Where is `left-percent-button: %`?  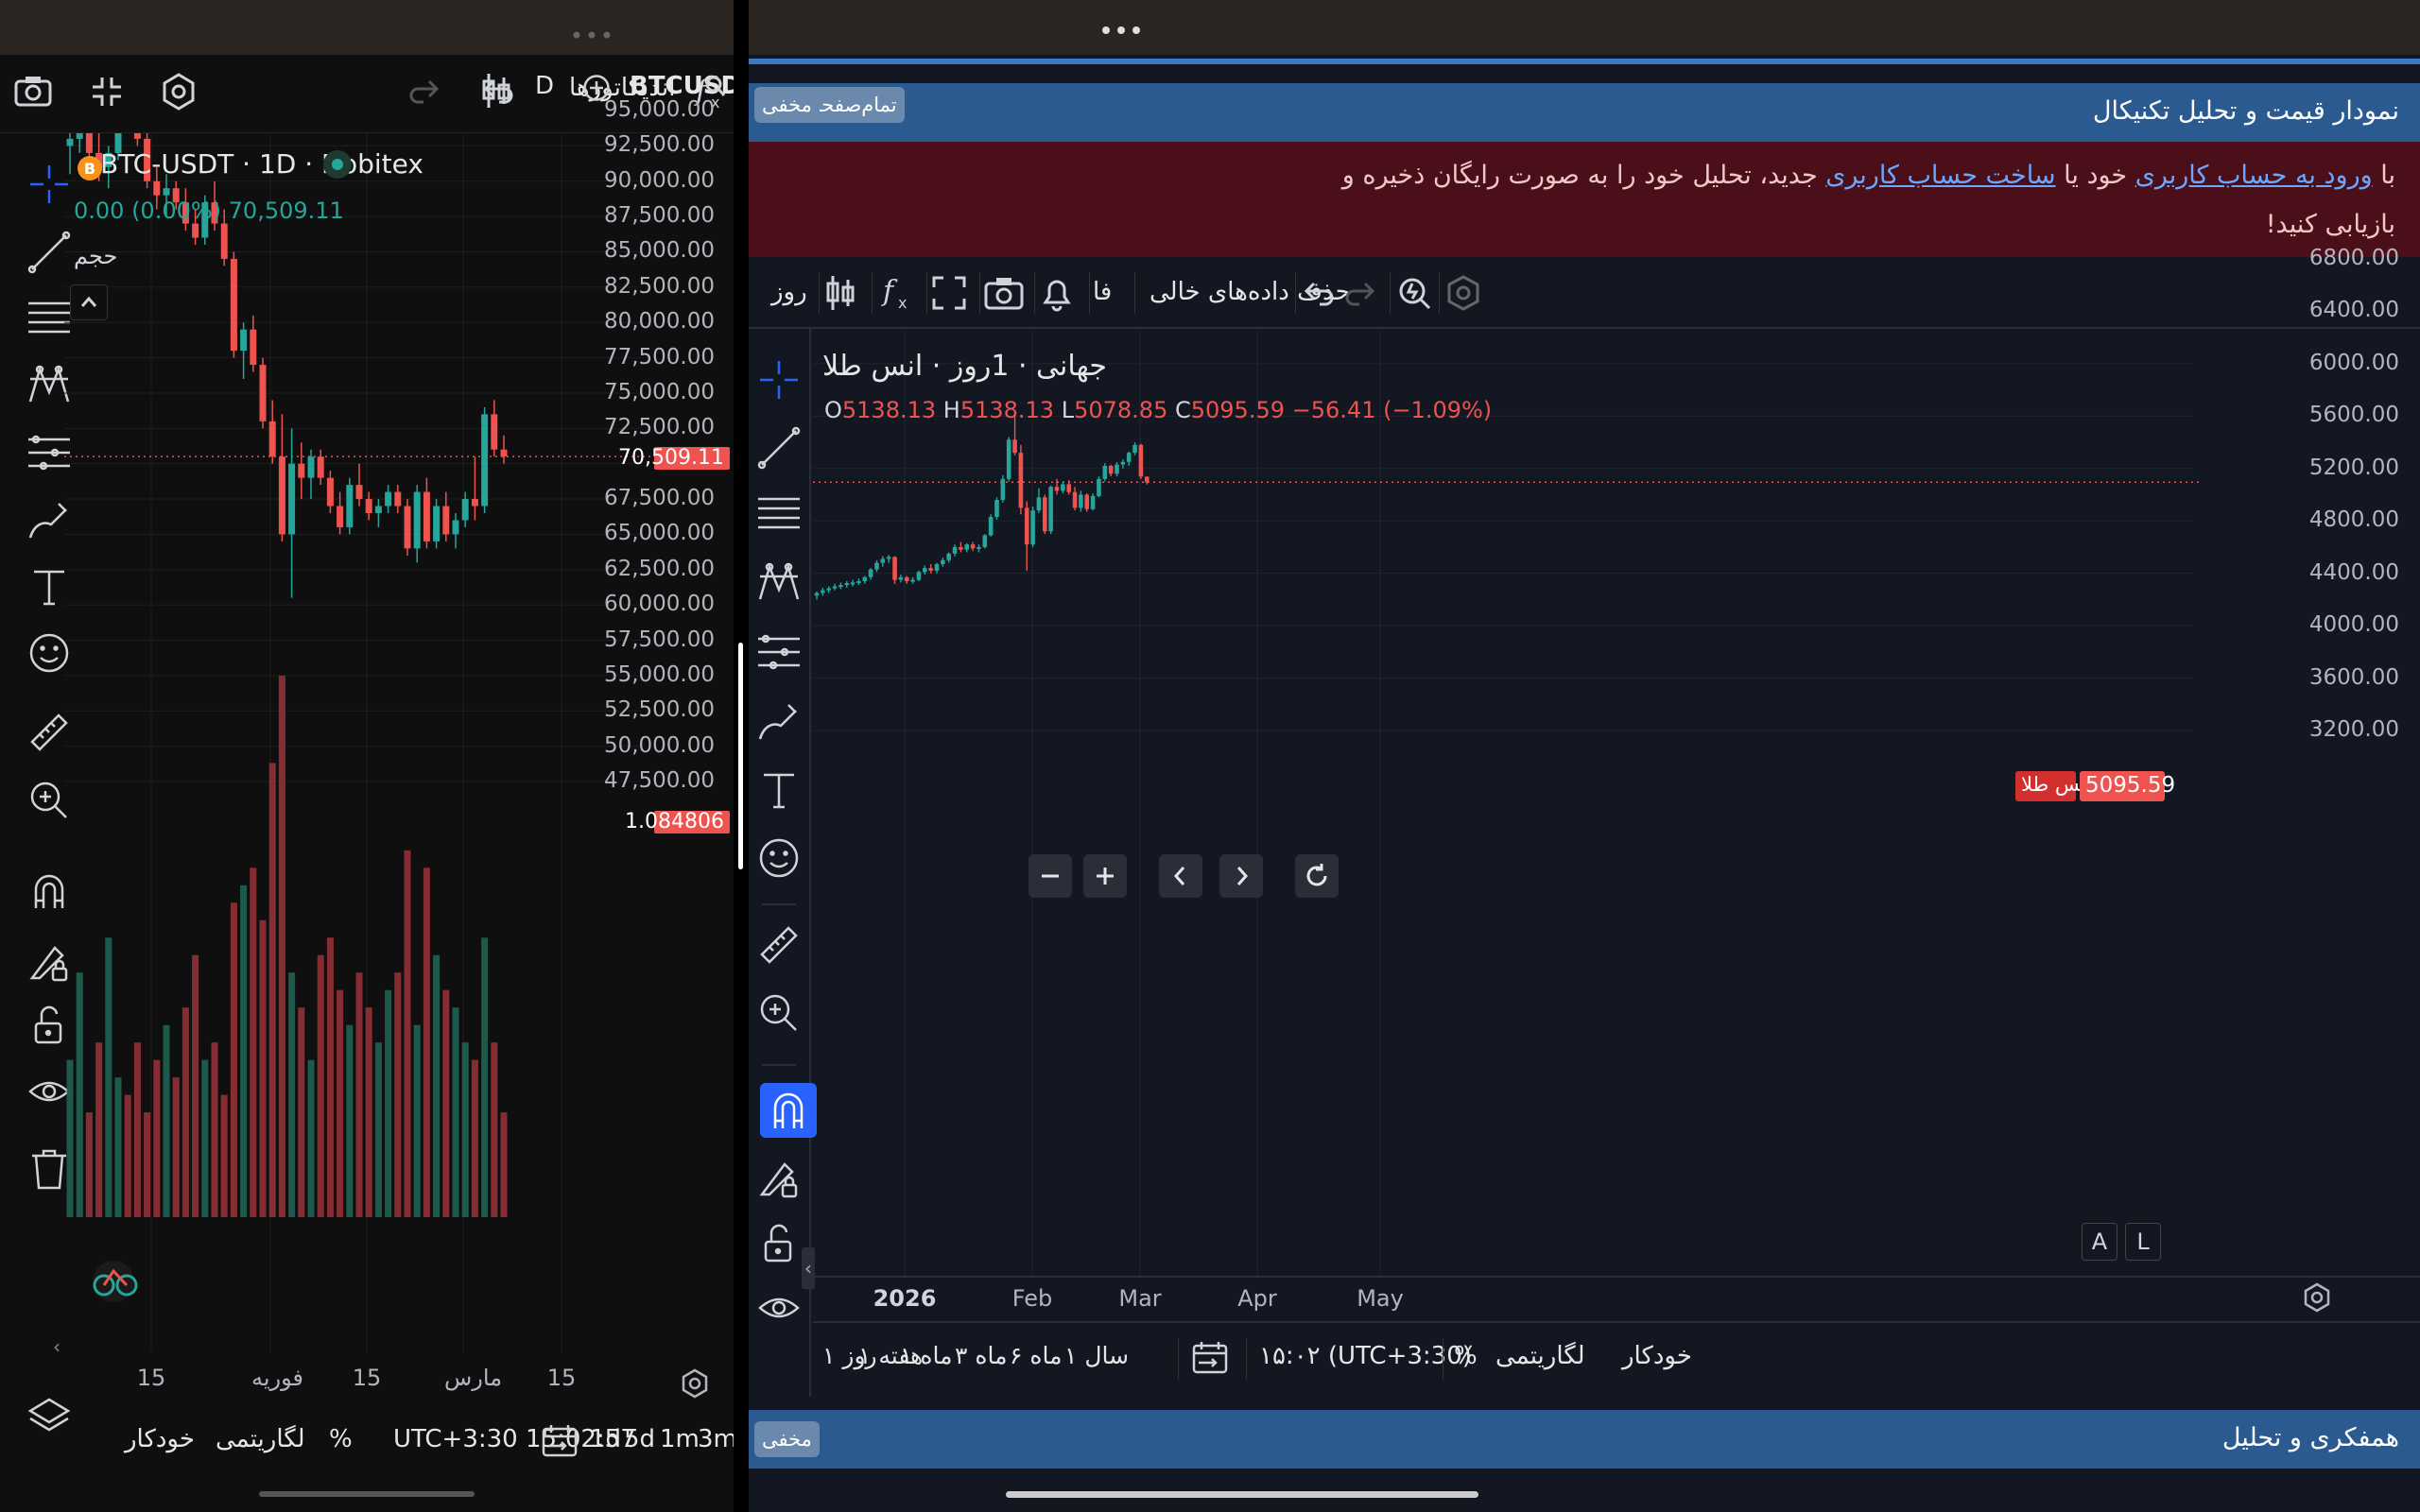
left-percent-button: % is located at coordinates (341, 1439).